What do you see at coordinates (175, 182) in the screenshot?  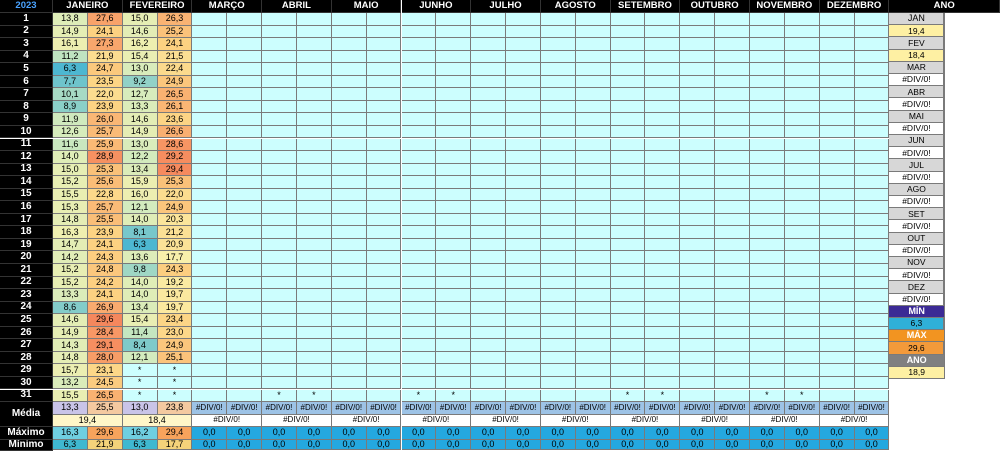 I see `feb-max-cell: 25,3` at bounding box center [175, 182].